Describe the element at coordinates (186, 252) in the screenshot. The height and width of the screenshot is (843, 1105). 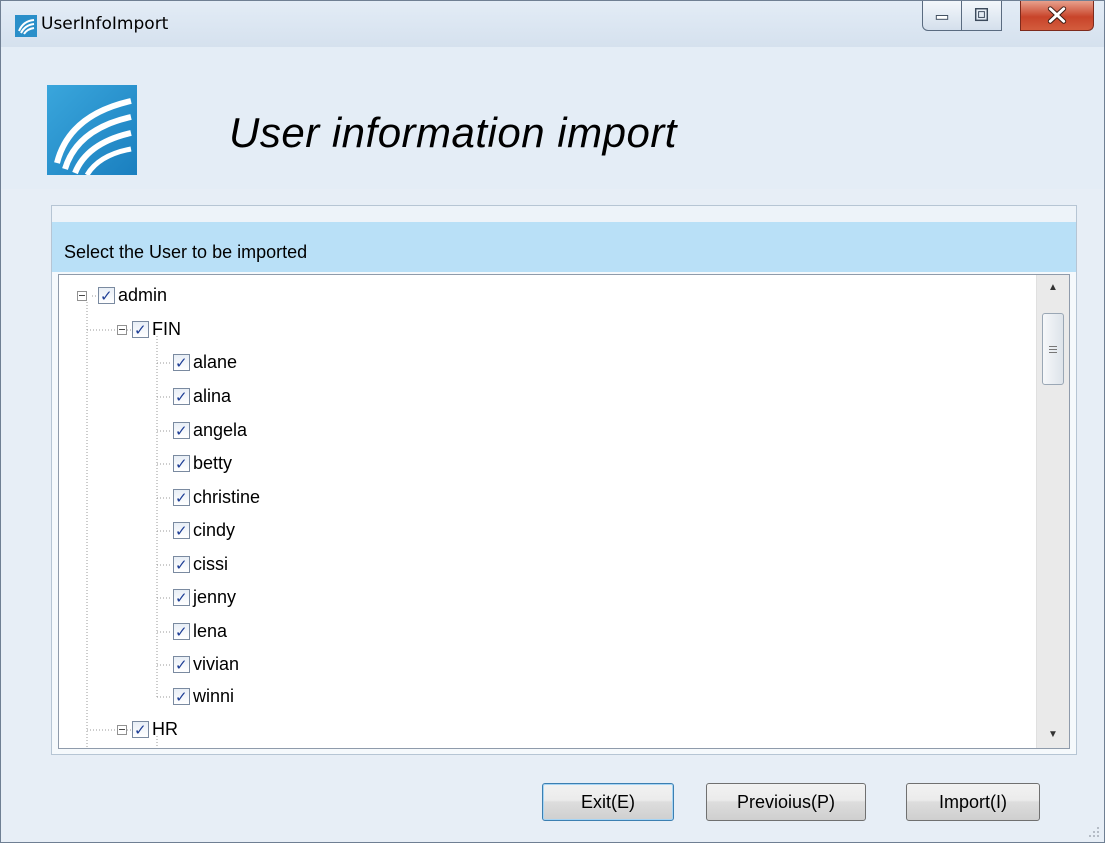
I see `panel-label: Select the User to be imported` at that location.